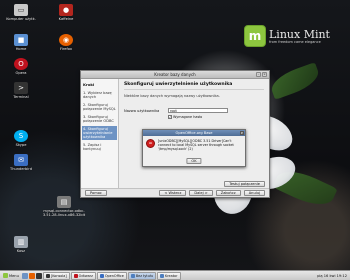 The width and height of the screenshot is (350, 280). I want to click on taskbar-item-label: OpenOffice, so click(114, 275).